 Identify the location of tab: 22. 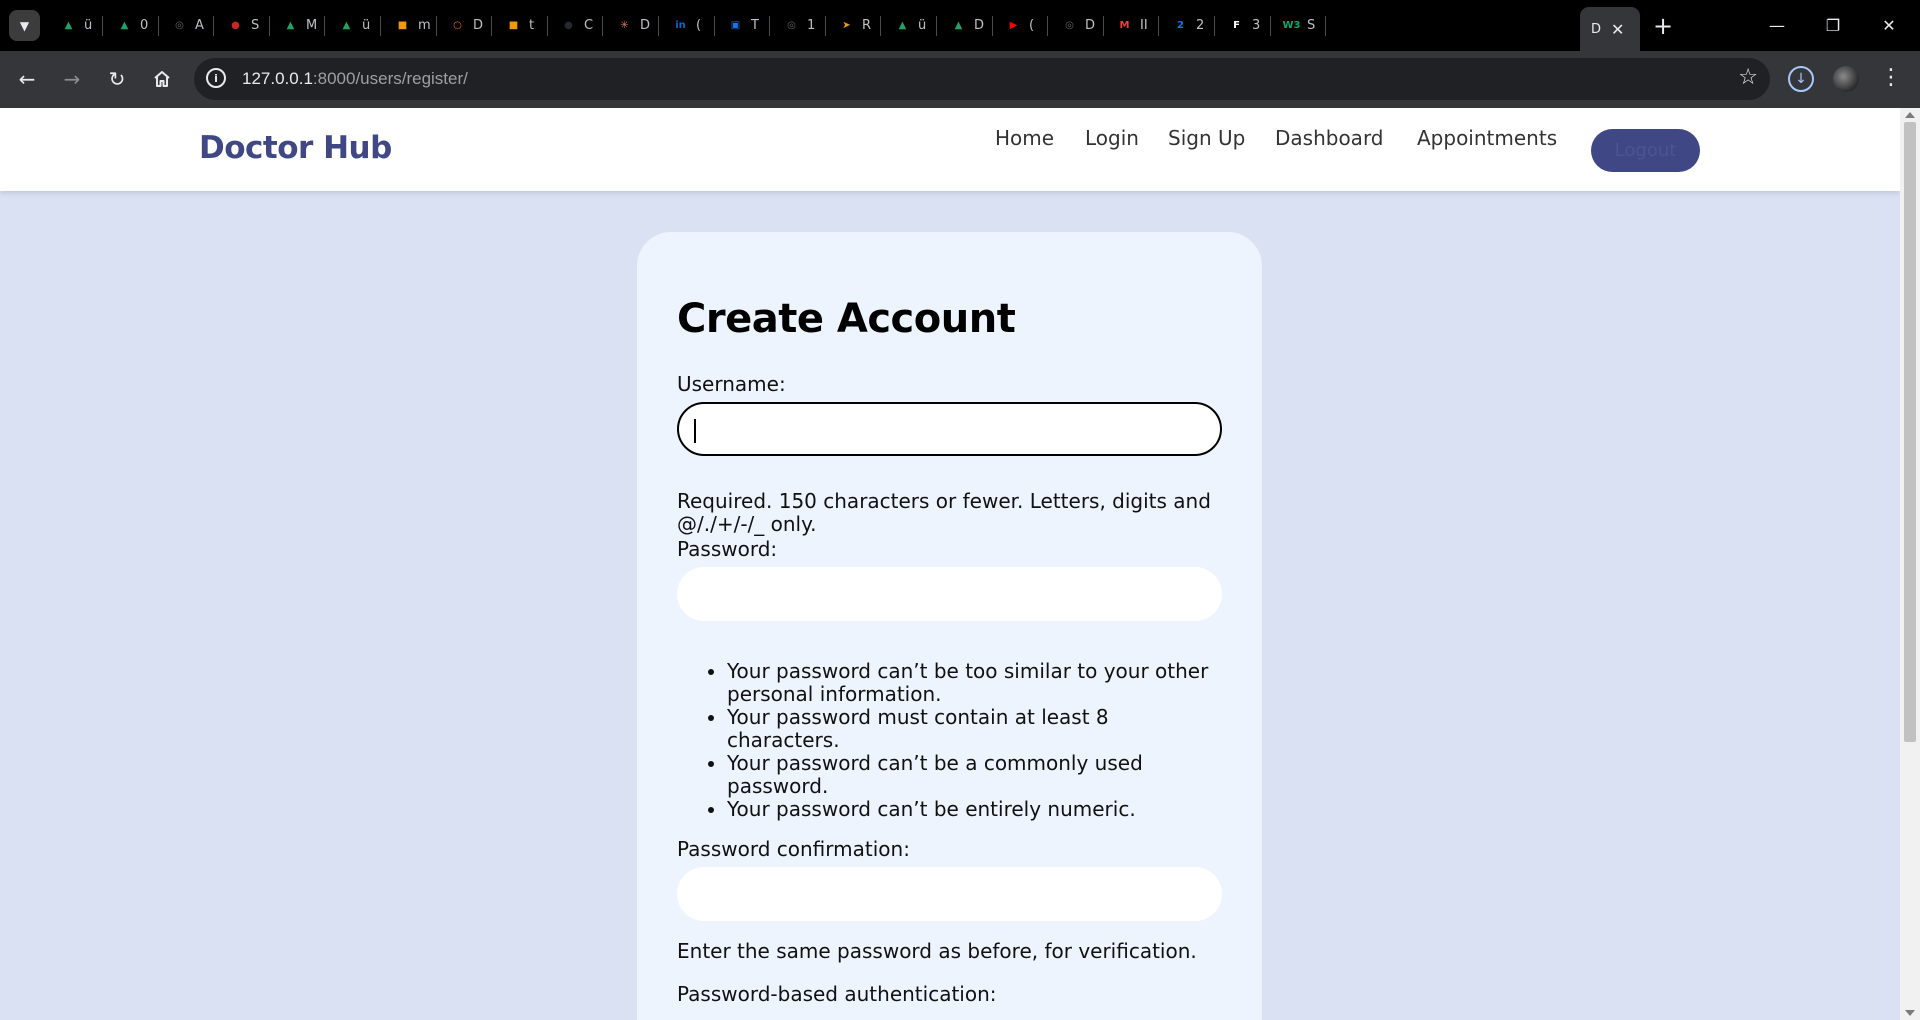
(1187, 25).